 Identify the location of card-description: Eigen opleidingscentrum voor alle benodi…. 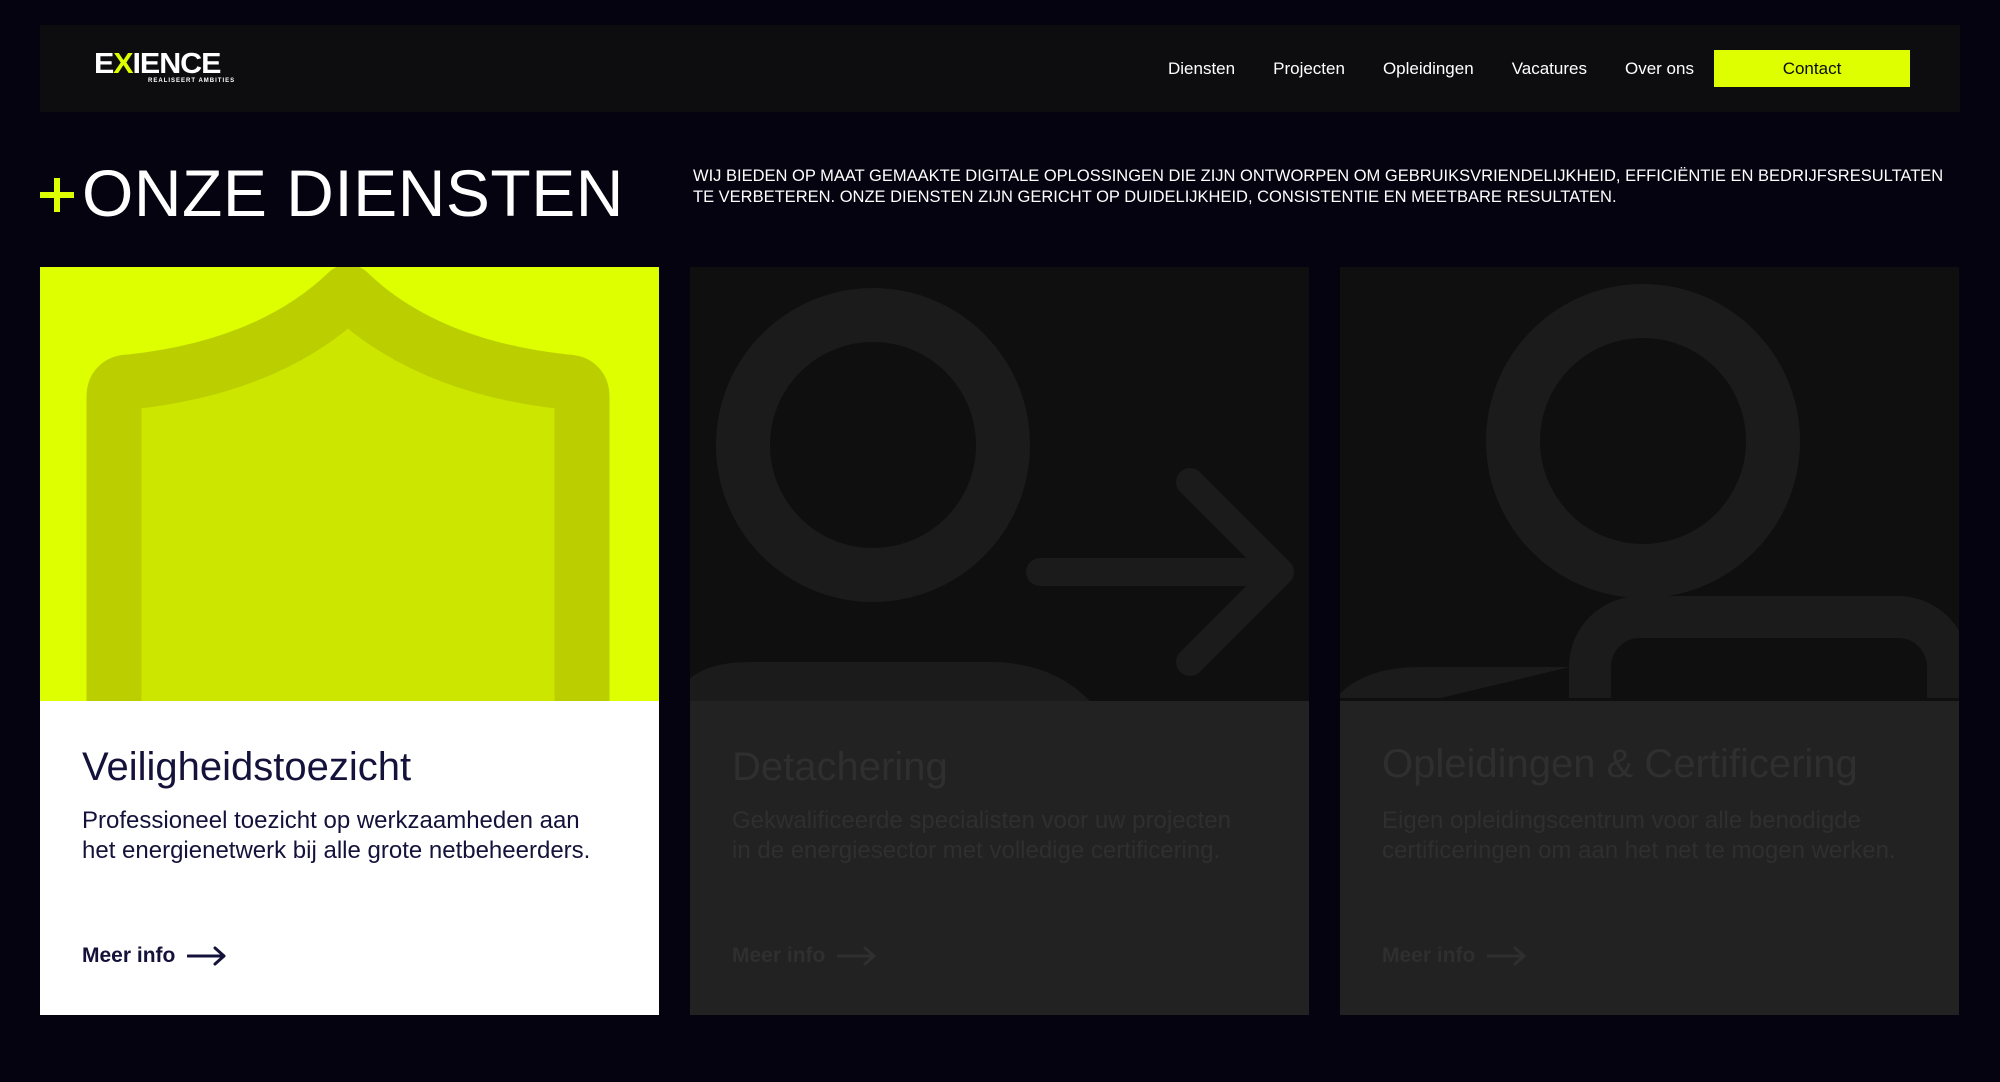
(1639, 835).